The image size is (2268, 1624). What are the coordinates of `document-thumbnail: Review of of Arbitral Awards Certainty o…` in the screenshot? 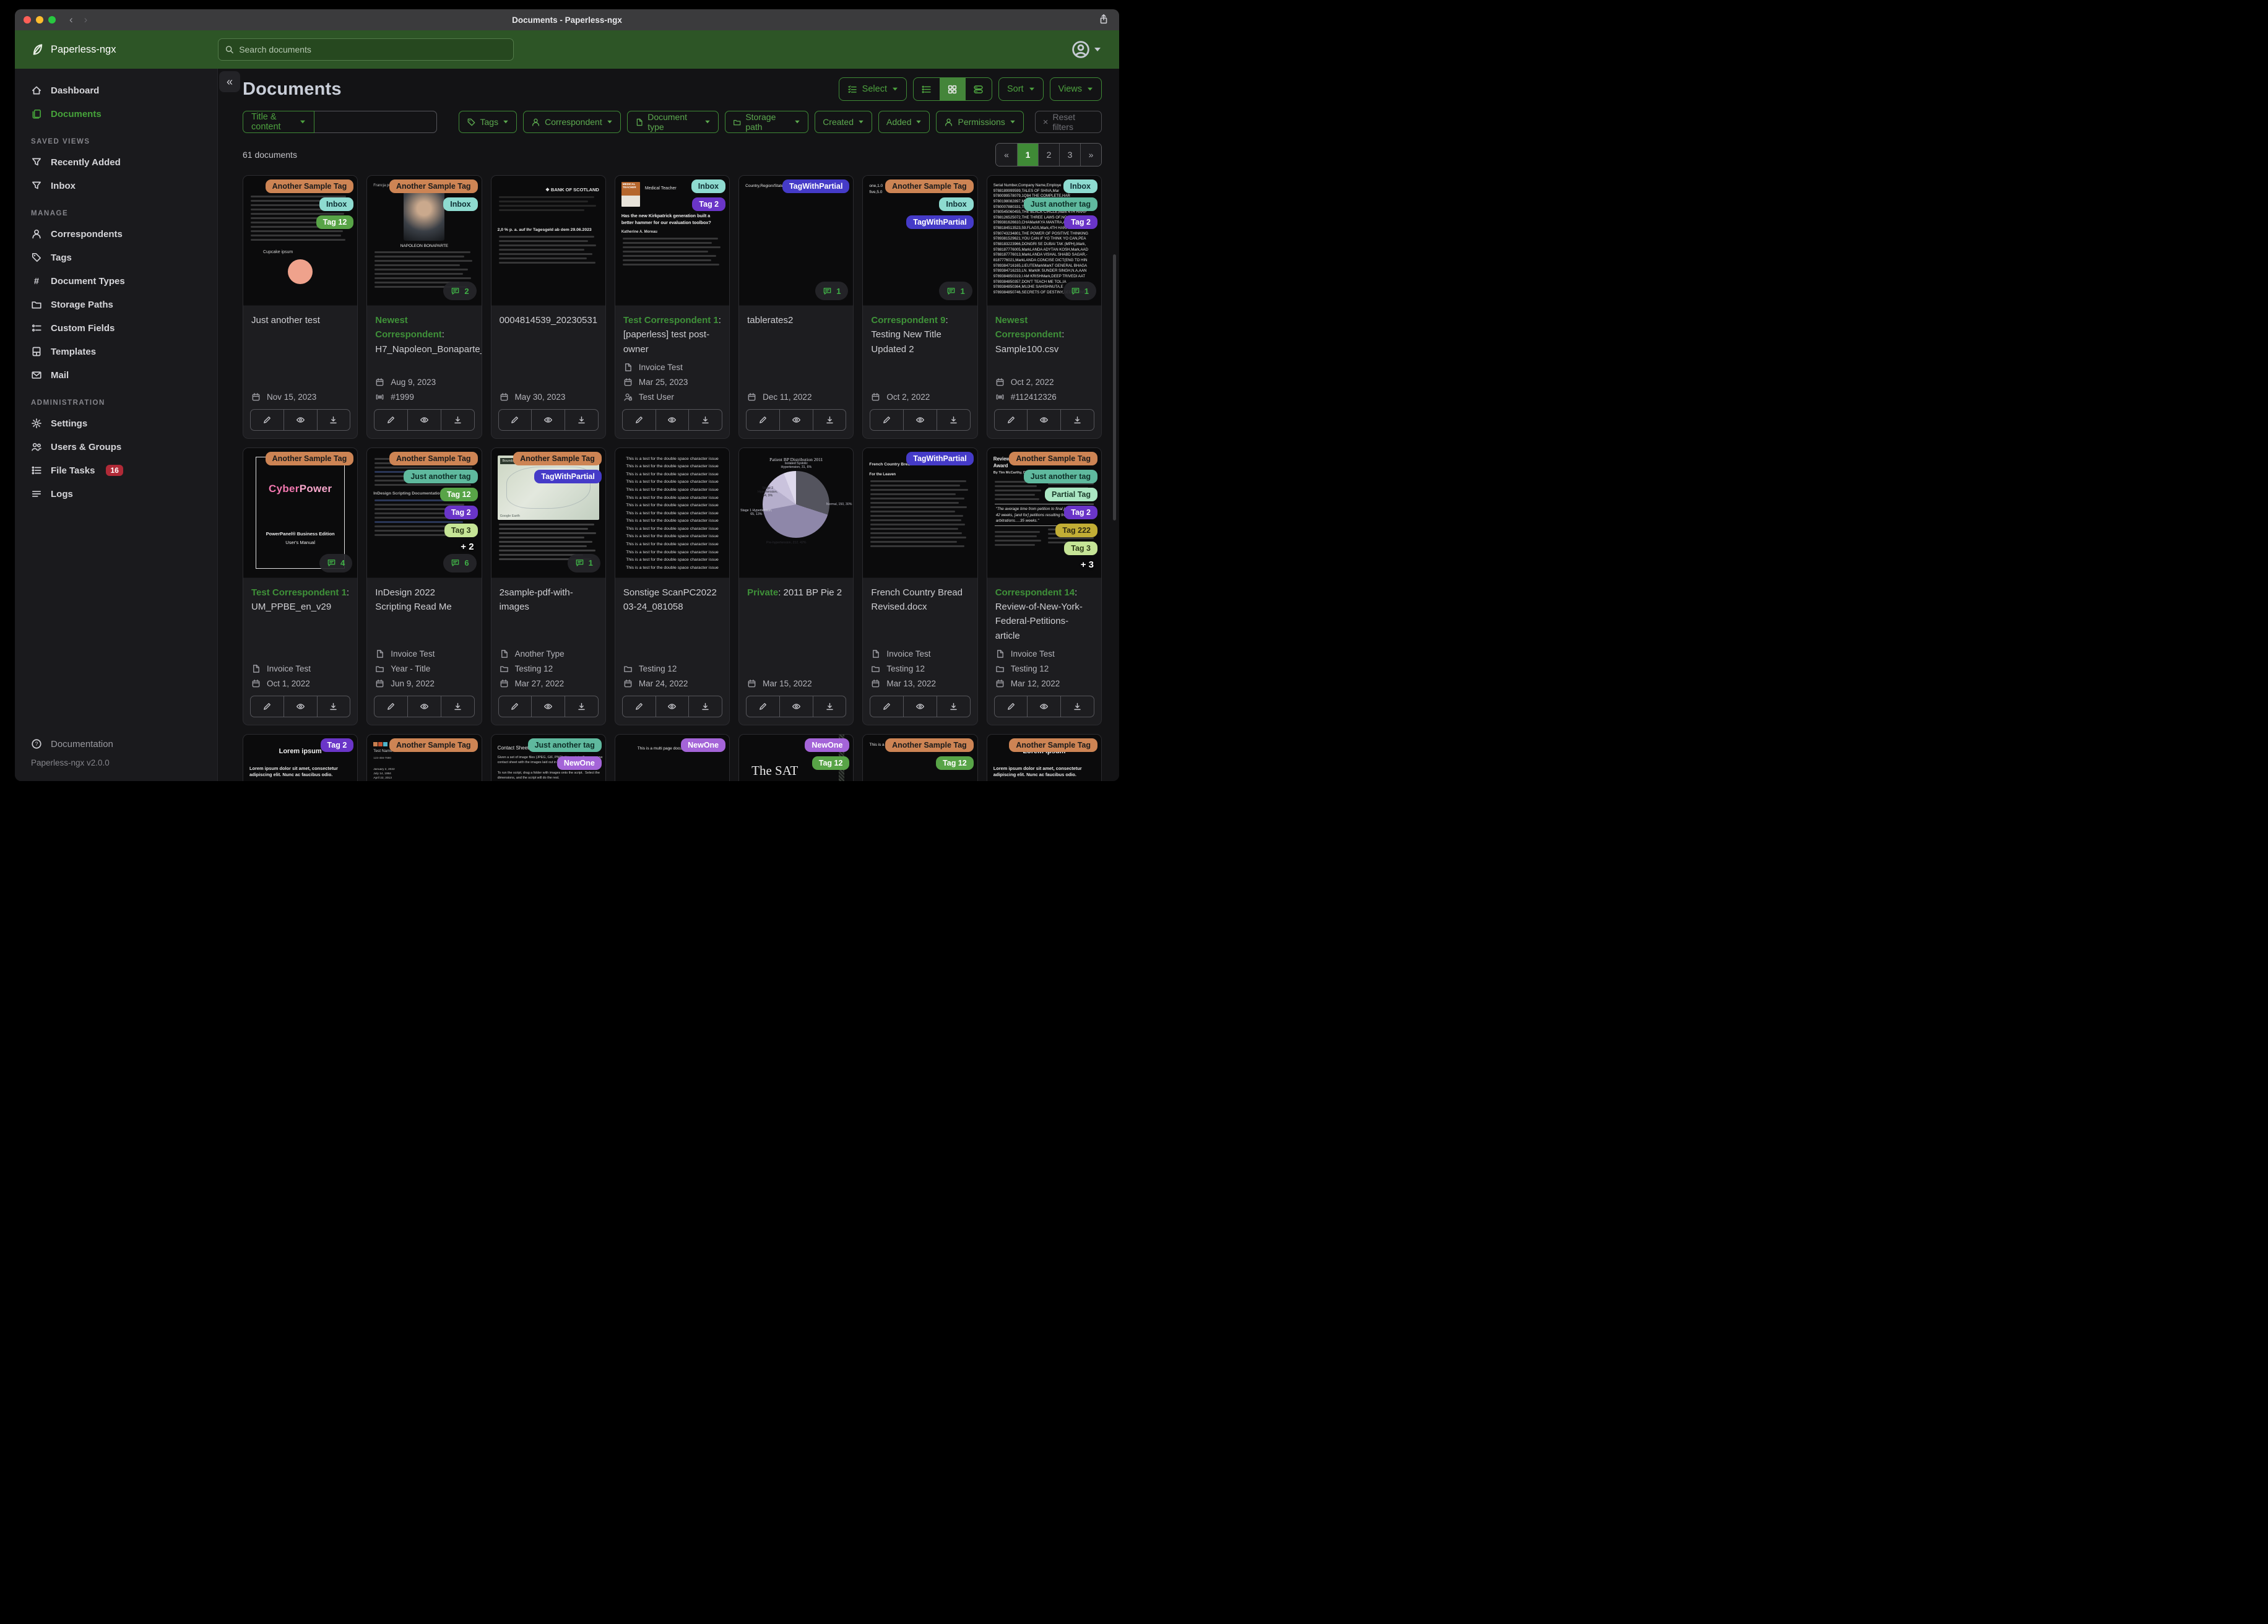 It's located at (1044, 512).